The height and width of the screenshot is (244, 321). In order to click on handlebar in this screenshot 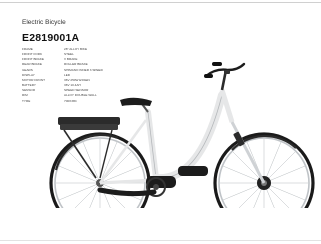, I will do `click(225, 76)`.